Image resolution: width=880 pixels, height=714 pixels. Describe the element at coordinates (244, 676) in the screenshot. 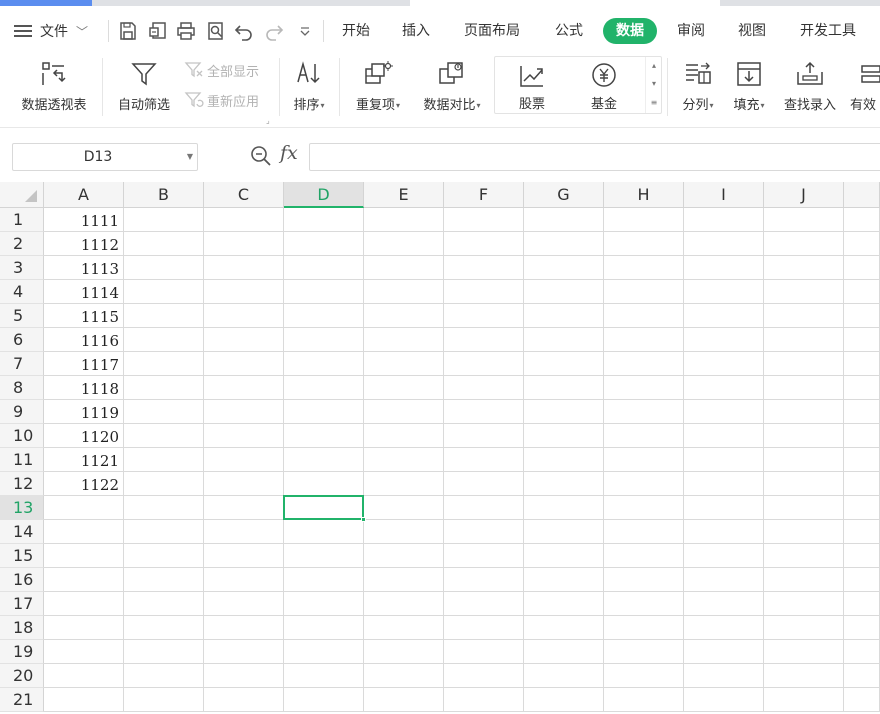

I see `cell-c20` at that location.